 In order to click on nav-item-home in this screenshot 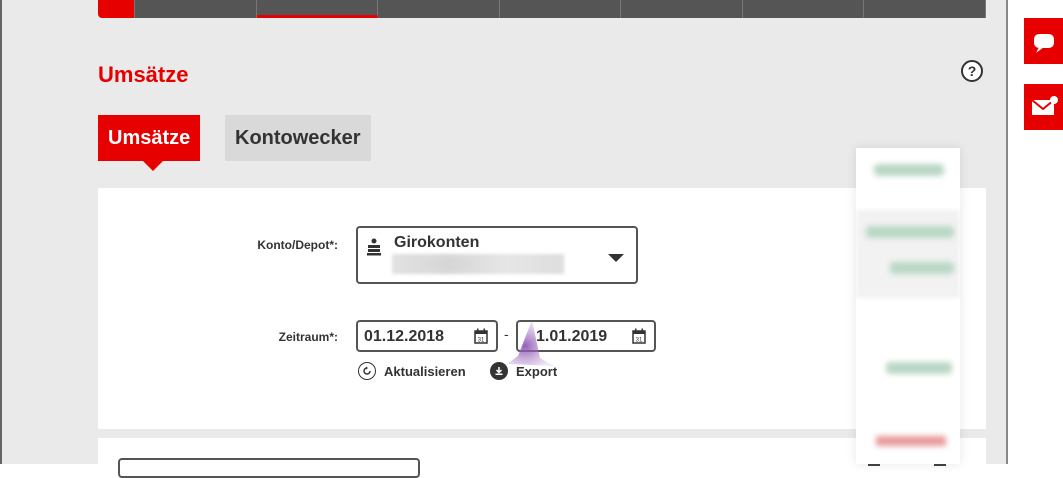, I will do `click(116, 9)`.